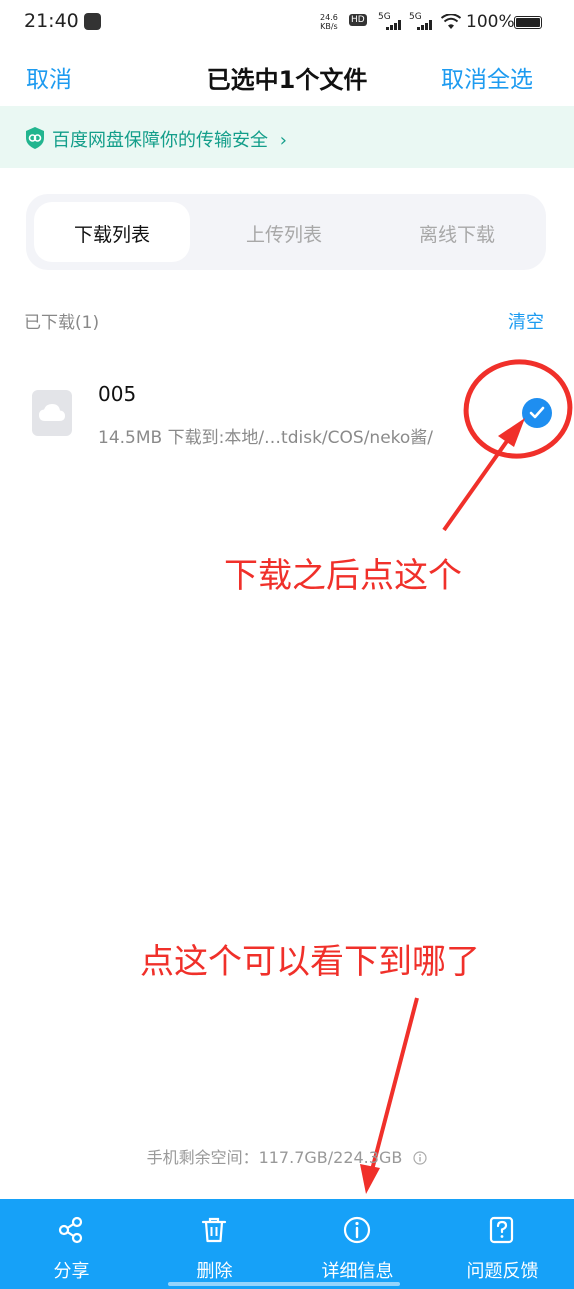 Image resolution: width=574 pixels, height=1289 pixels. What do you see at coordinates (284, 233) in the screenshot?
I see `tab-upload-list: 上传列表` at bounding box center [284, 233].